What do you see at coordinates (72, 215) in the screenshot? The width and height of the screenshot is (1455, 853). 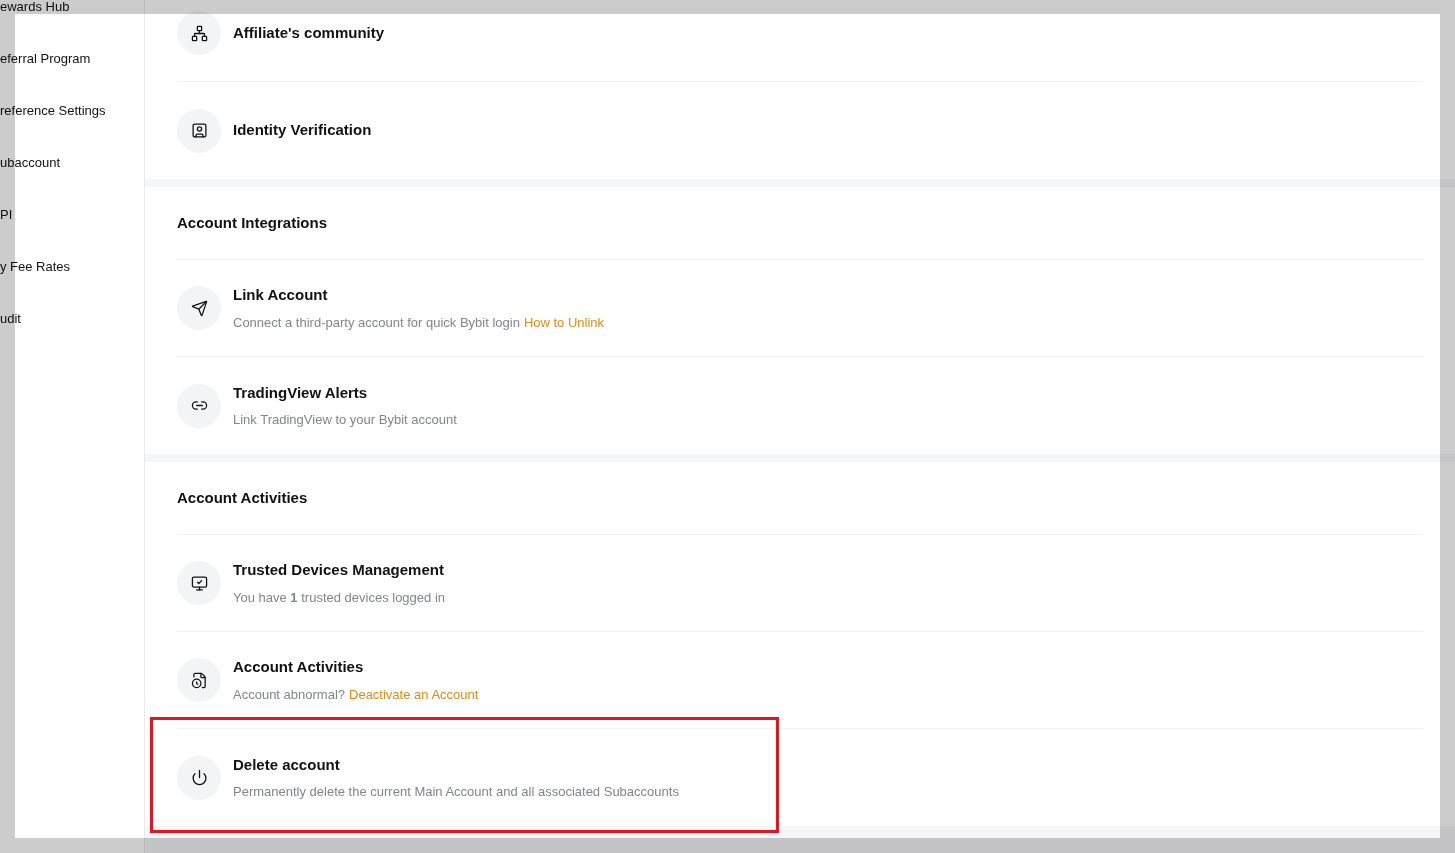 I see `sidebar-item: PI` at bounding box center [72, 215].